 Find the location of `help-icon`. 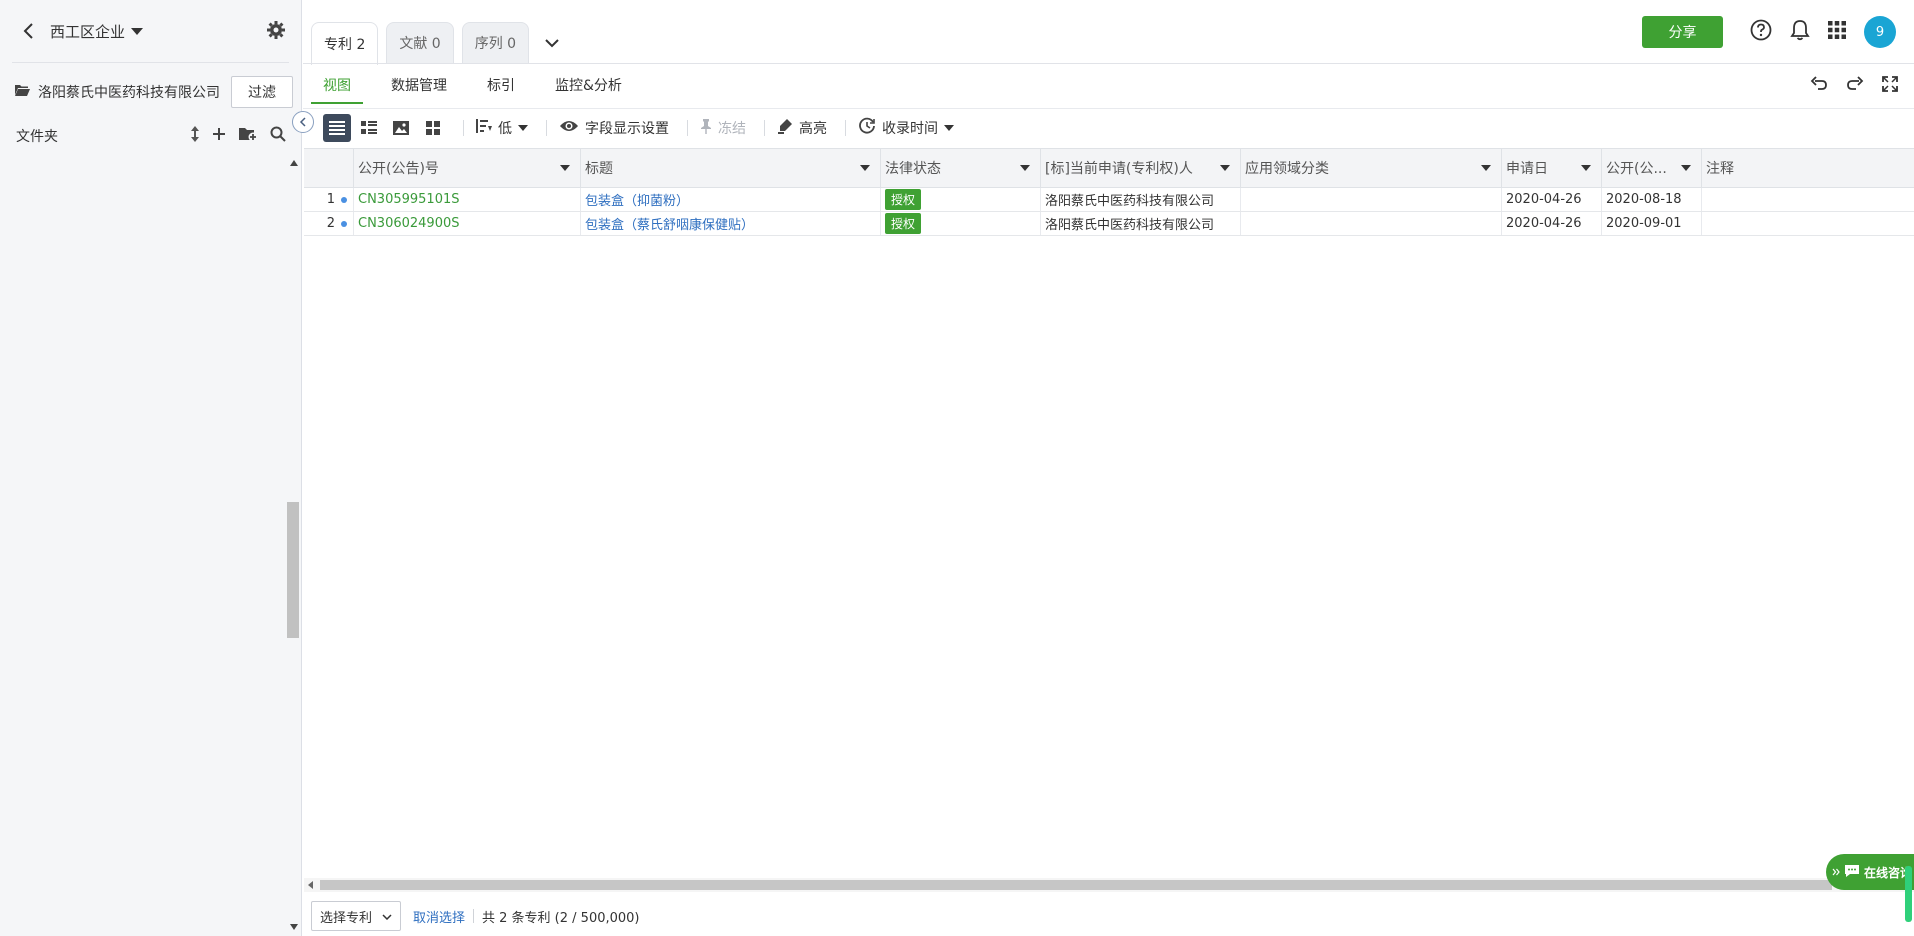

help-icon is located at coordinates (1761, 32).